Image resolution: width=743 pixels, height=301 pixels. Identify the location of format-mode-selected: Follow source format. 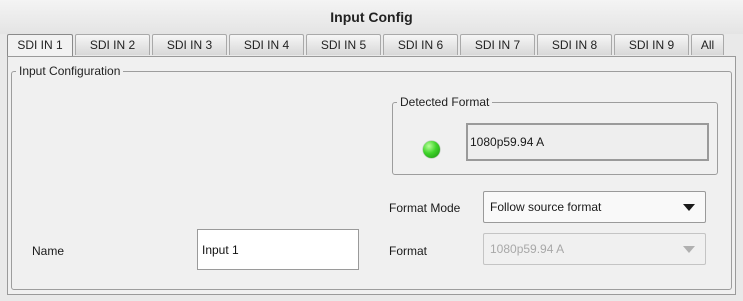
(546, 207).